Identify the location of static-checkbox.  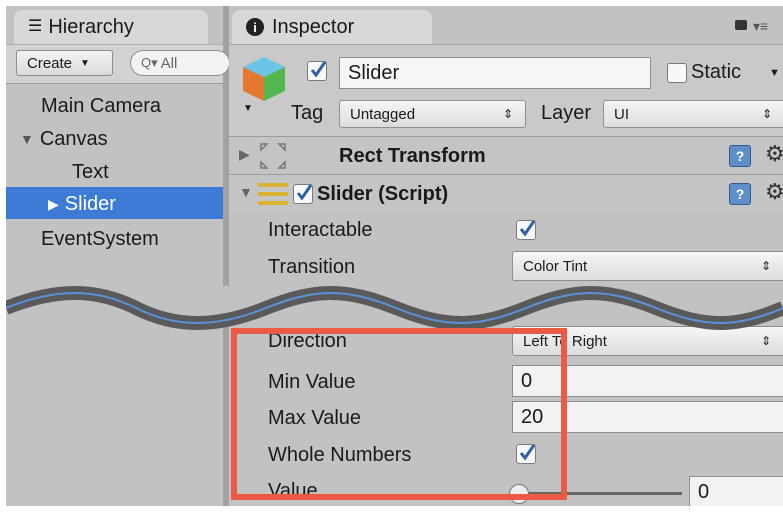
(677, 73).